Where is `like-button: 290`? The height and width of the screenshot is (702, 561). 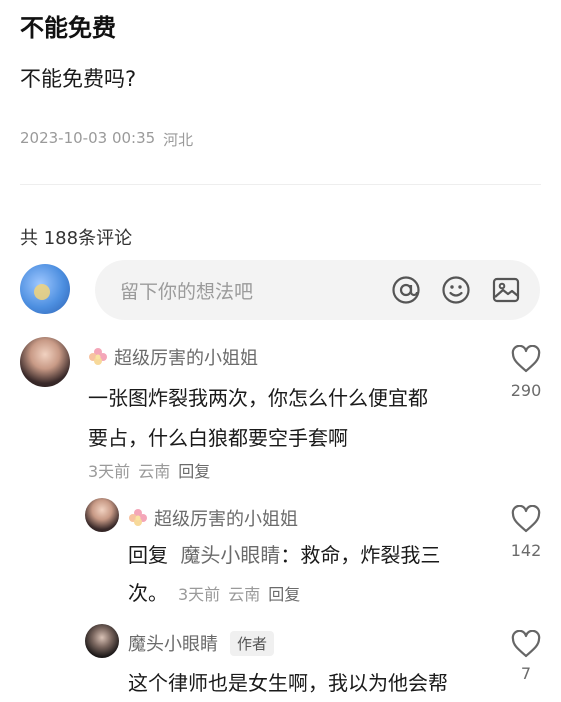
like-button: 290 is located at coordinates (526, 372).